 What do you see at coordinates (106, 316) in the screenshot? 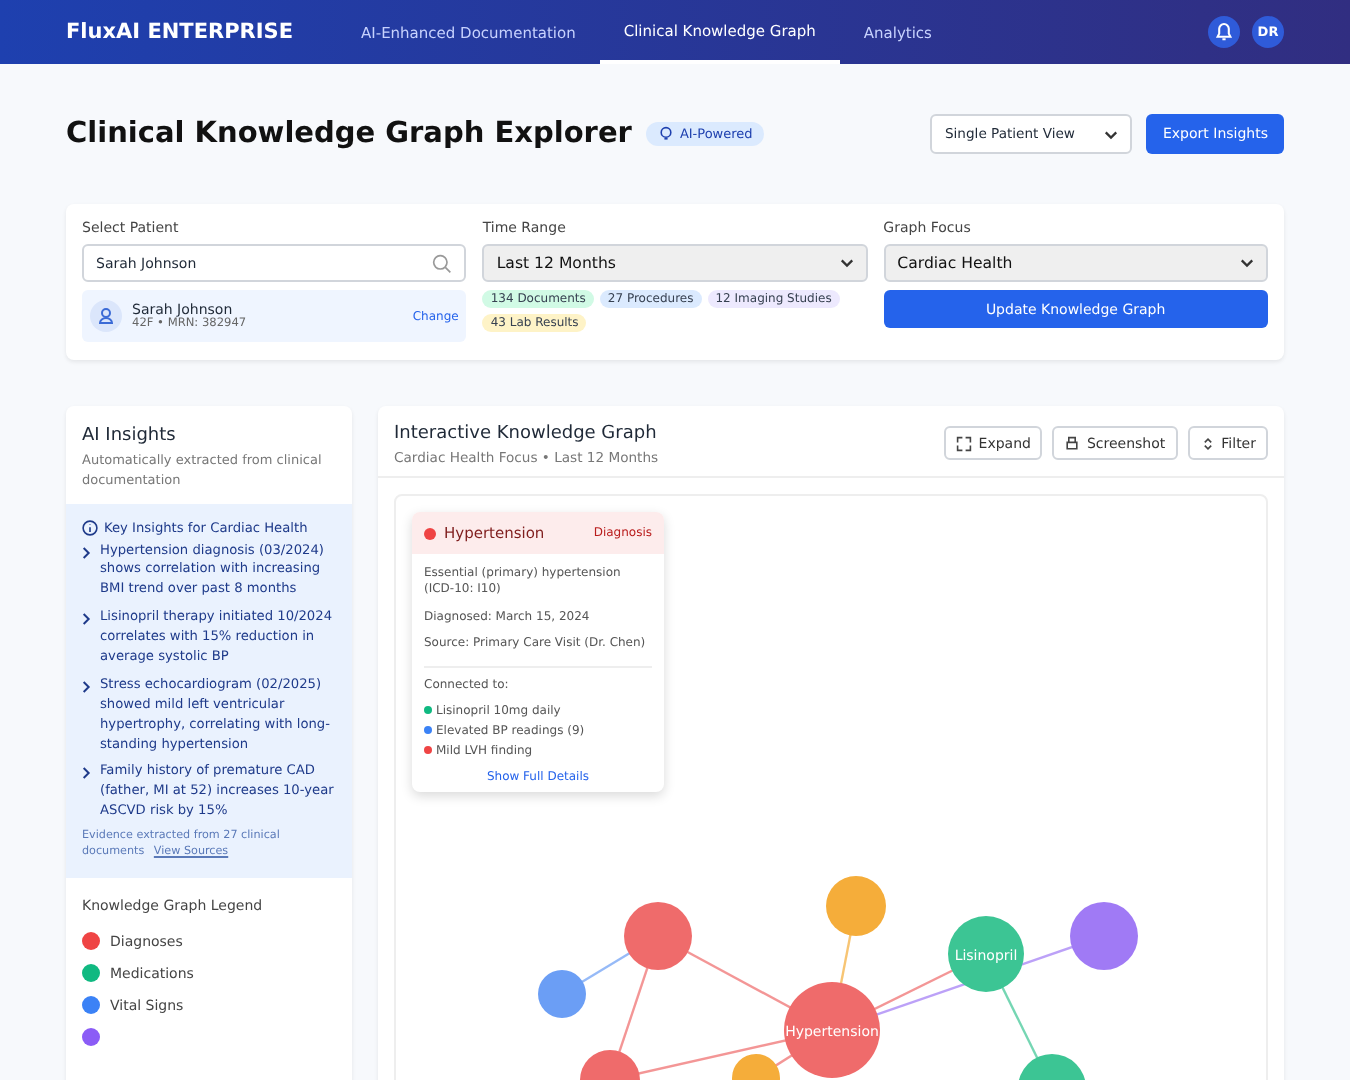
I see `person-icon` at bounding box center [106, 316].